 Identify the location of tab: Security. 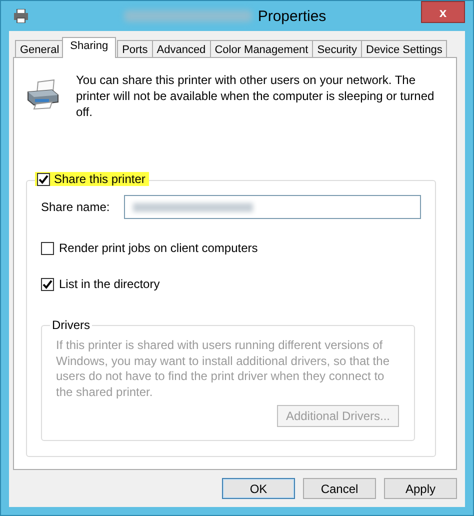
(337, 49).